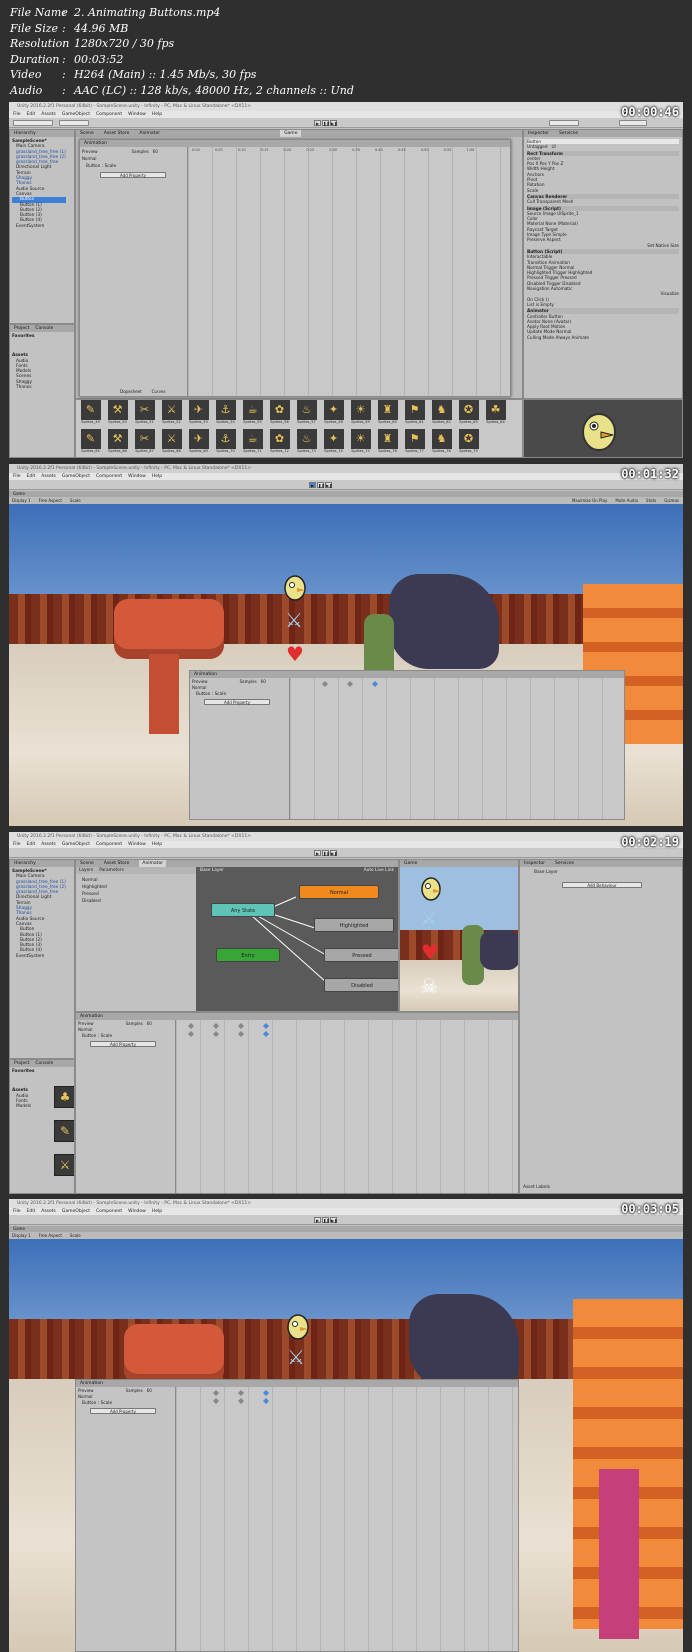  I want to click on tab-asset-store: Asset Store, so click(117, 863).